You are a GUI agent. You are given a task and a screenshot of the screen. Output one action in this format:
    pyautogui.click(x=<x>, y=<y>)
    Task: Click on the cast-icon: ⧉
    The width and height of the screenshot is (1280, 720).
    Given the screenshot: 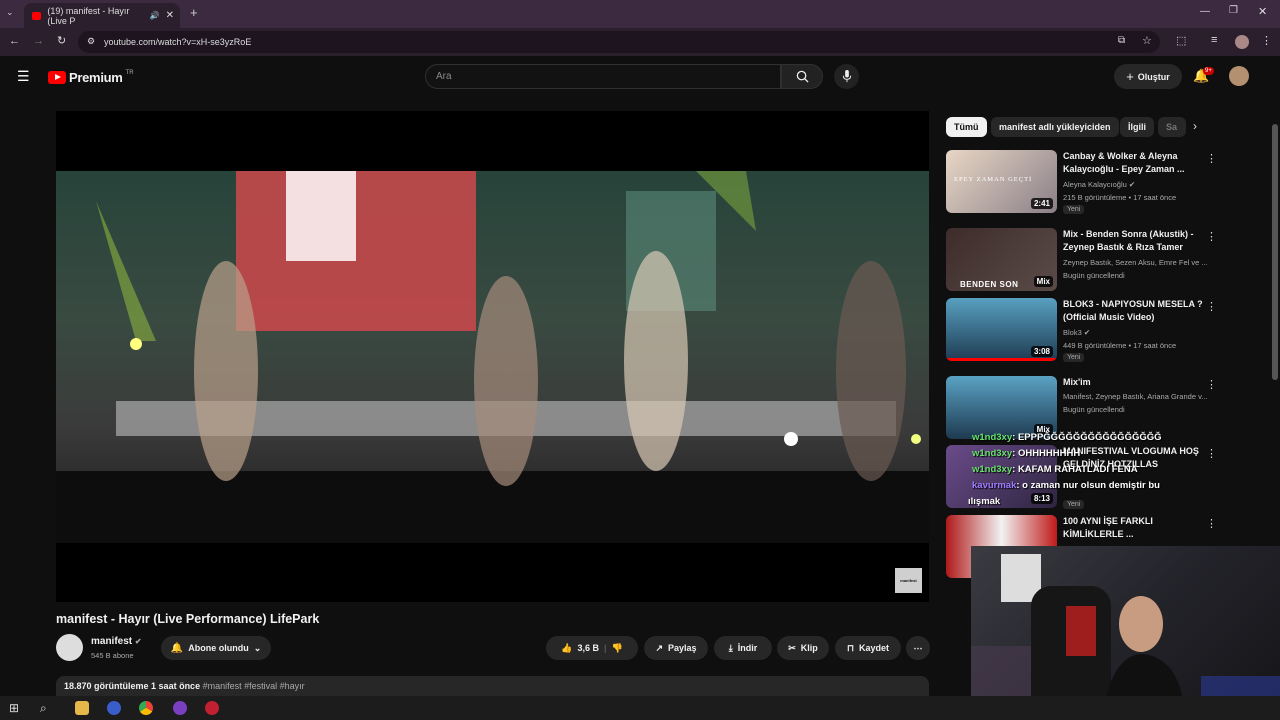 What is the action you would take?
    pyautogui.click(x=1121, y=40)
    